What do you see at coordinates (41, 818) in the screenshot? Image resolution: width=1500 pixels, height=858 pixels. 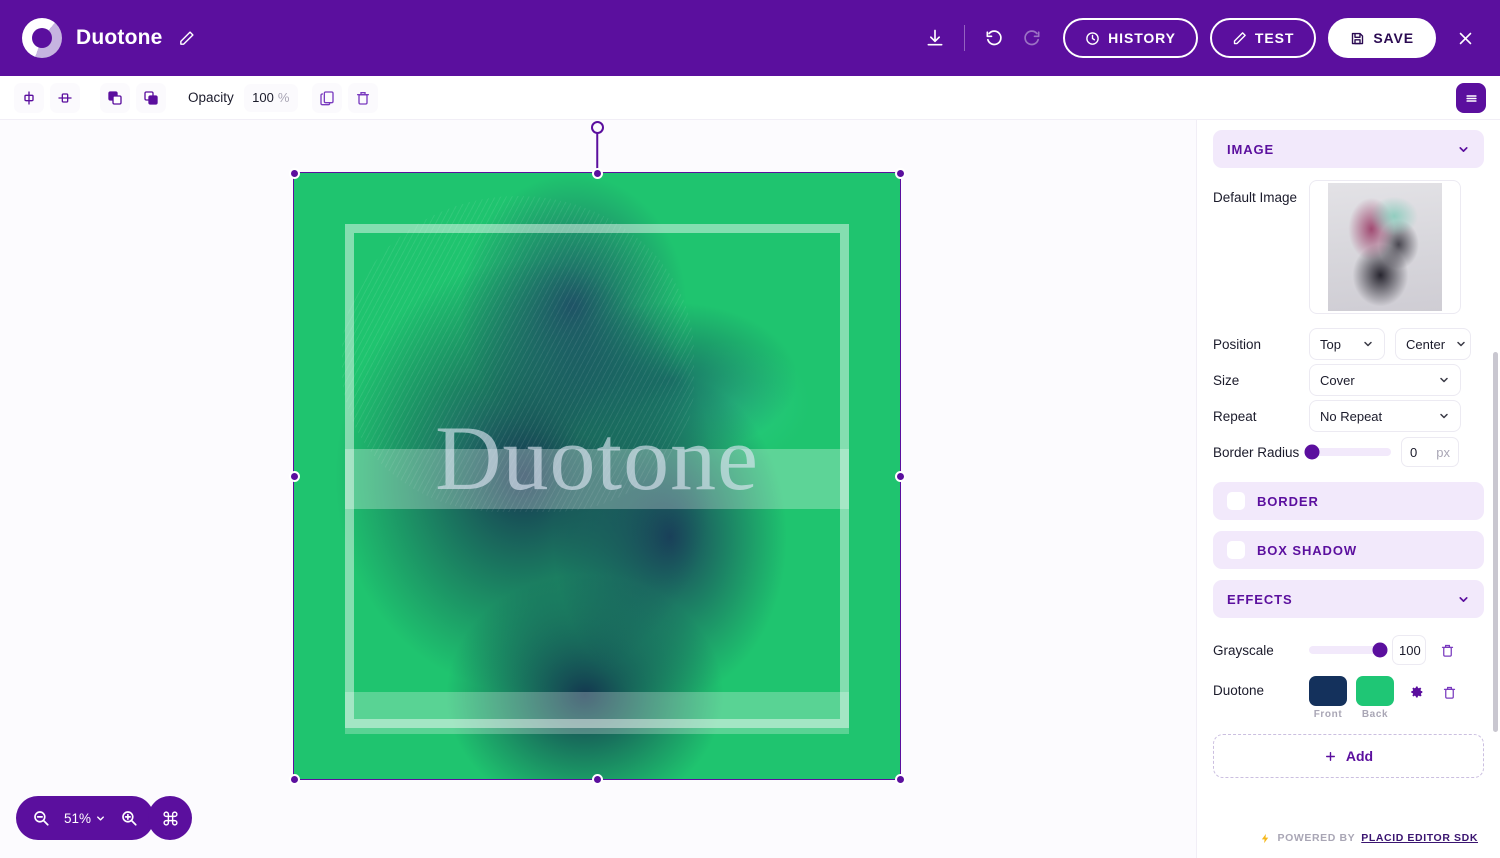 I see `zoom-out-icon` at bounding box center [41, 818].